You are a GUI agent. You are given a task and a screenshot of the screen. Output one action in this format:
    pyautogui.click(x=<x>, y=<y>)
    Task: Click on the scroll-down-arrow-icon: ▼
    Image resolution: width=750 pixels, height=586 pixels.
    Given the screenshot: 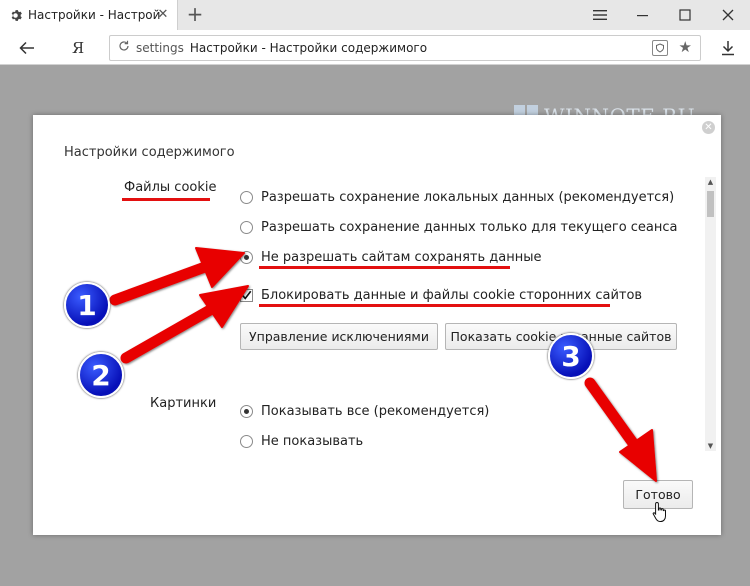 What is the action you would take?
    pyautogui.click(x=710, y=446)
    